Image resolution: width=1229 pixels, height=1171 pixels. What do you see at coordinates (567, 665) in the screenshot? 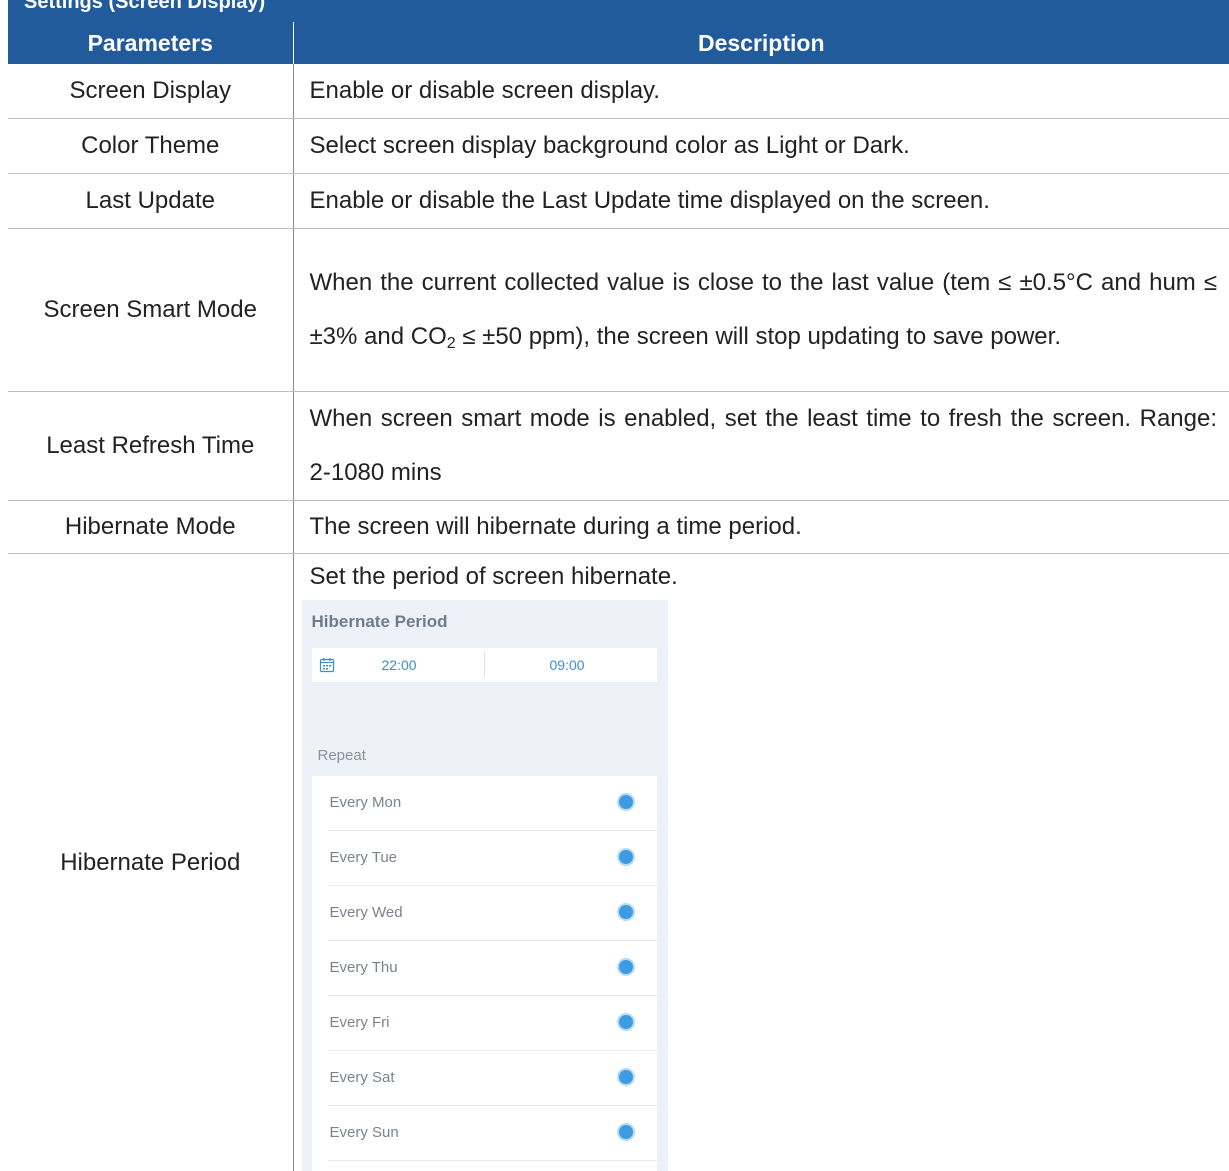
I see `end-time: 09:00` at bounding box center [567, 665].